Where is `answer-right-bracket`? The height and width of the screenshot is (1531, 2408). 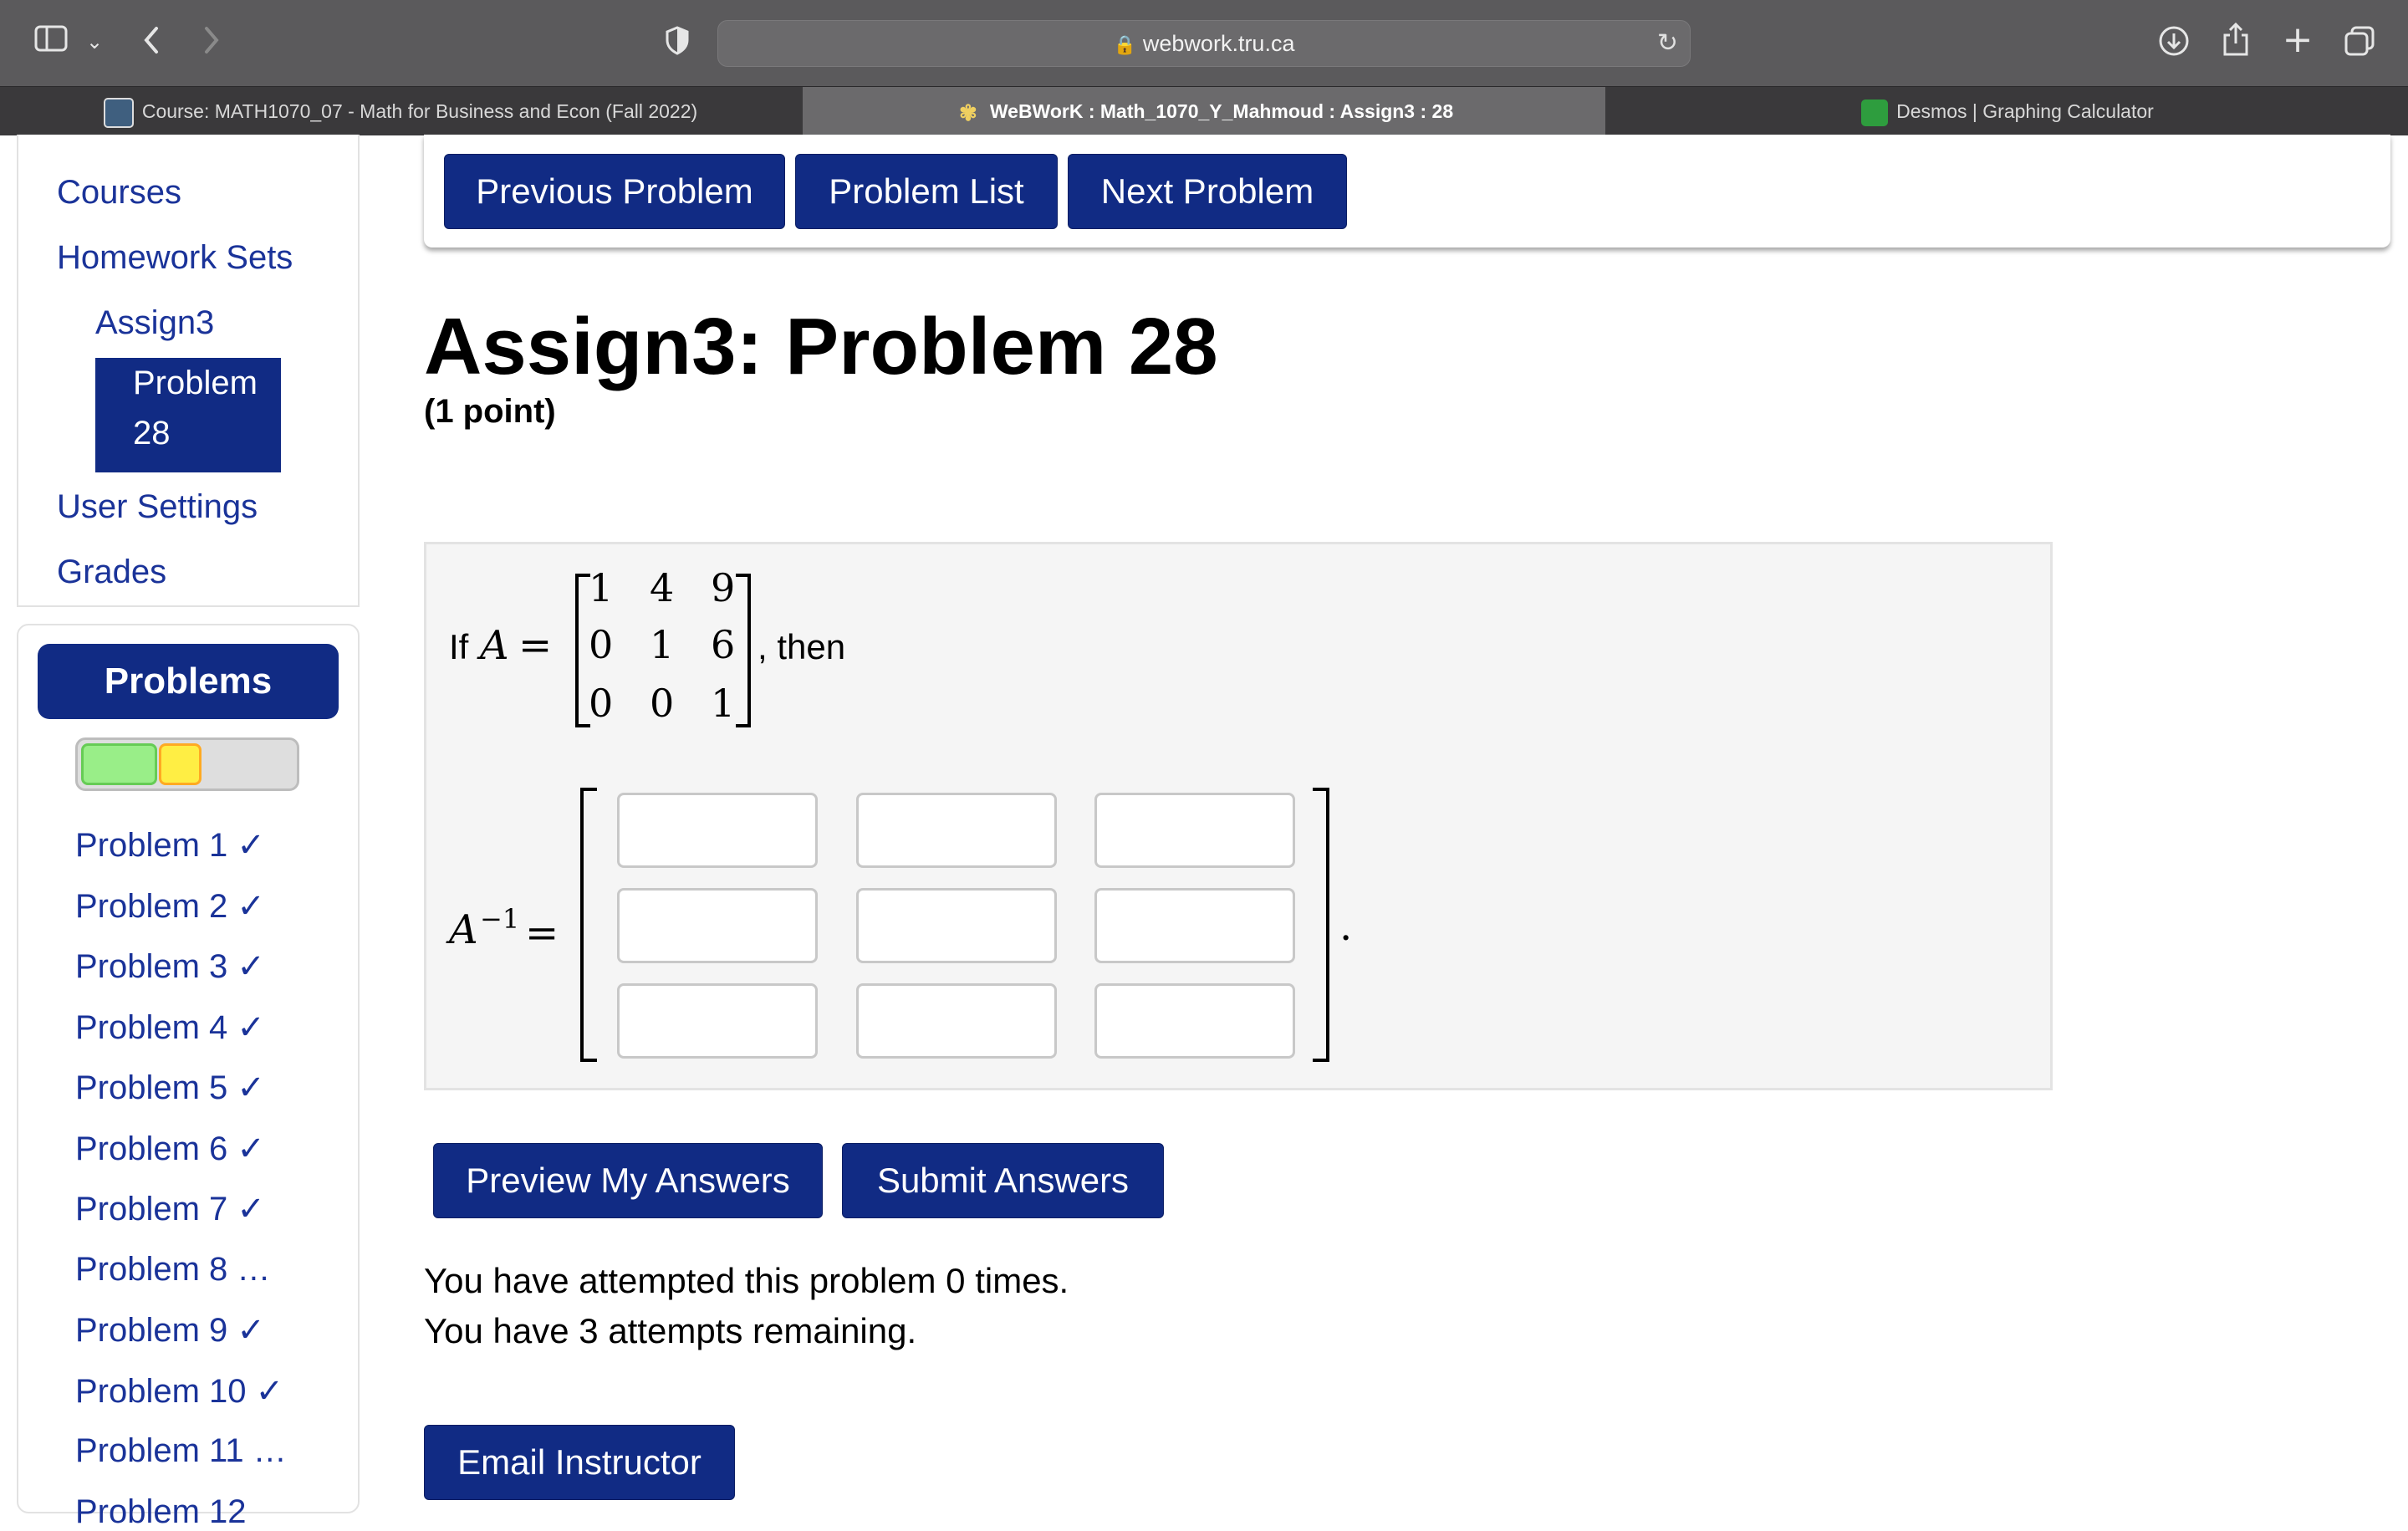 answer-right-bracket is located at coordinates (1321, 925).